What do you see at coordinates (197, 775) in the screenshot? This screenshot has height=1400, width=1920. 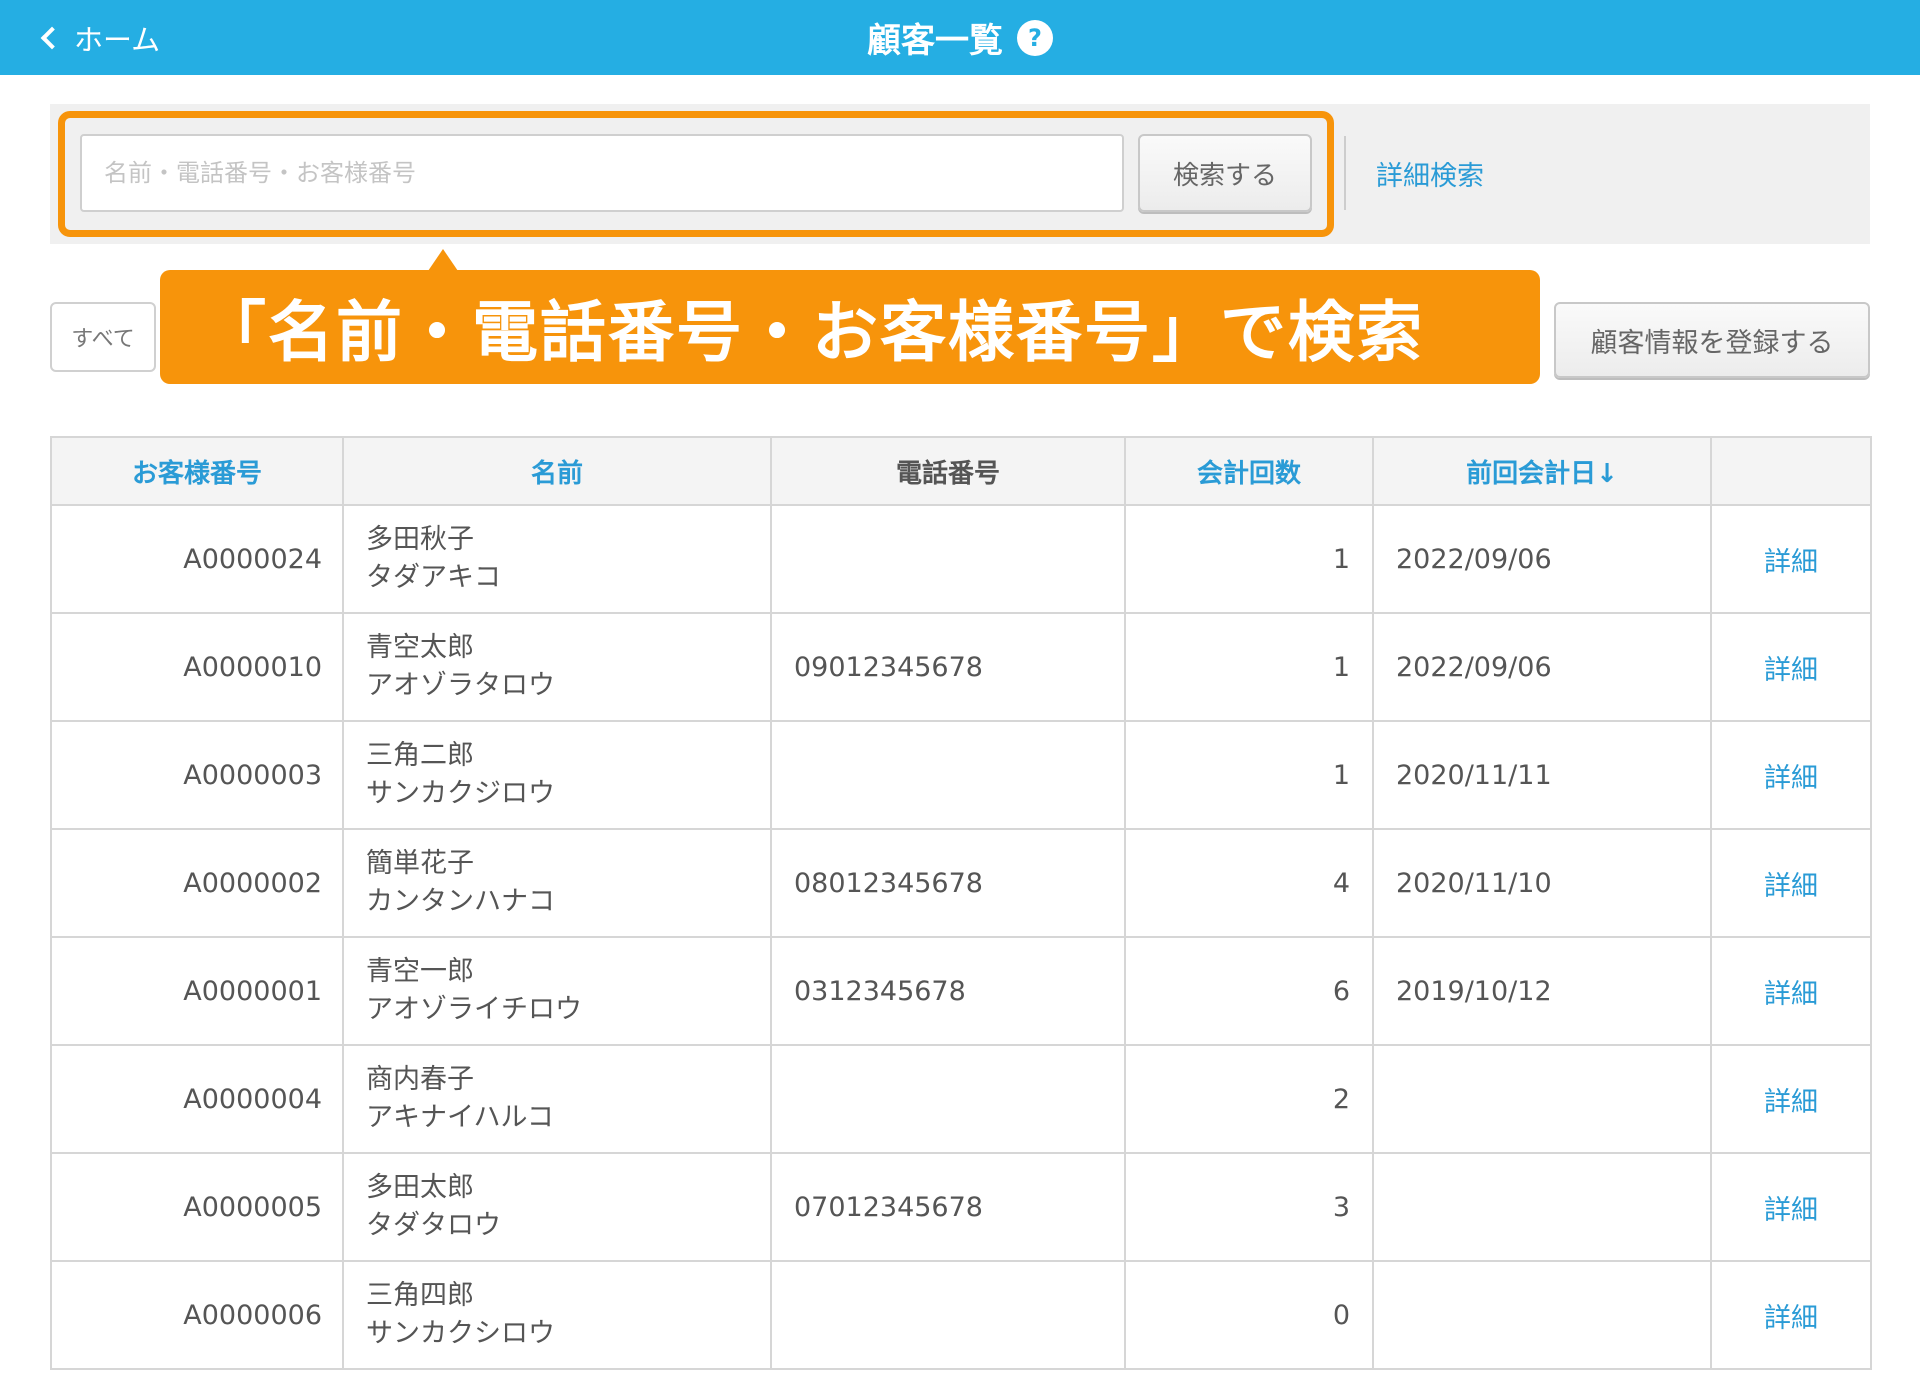 I see `customer-number: A0000003` at bounding box center [197, 775].